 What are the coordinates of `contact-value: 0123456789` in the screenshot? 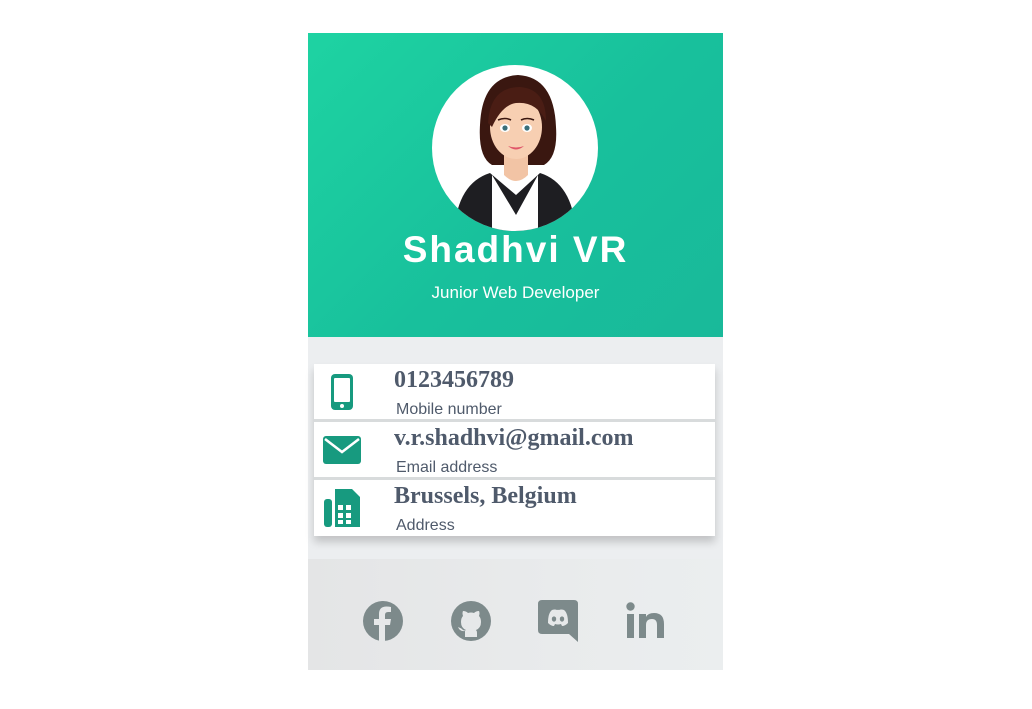 It's located at (454, 380).